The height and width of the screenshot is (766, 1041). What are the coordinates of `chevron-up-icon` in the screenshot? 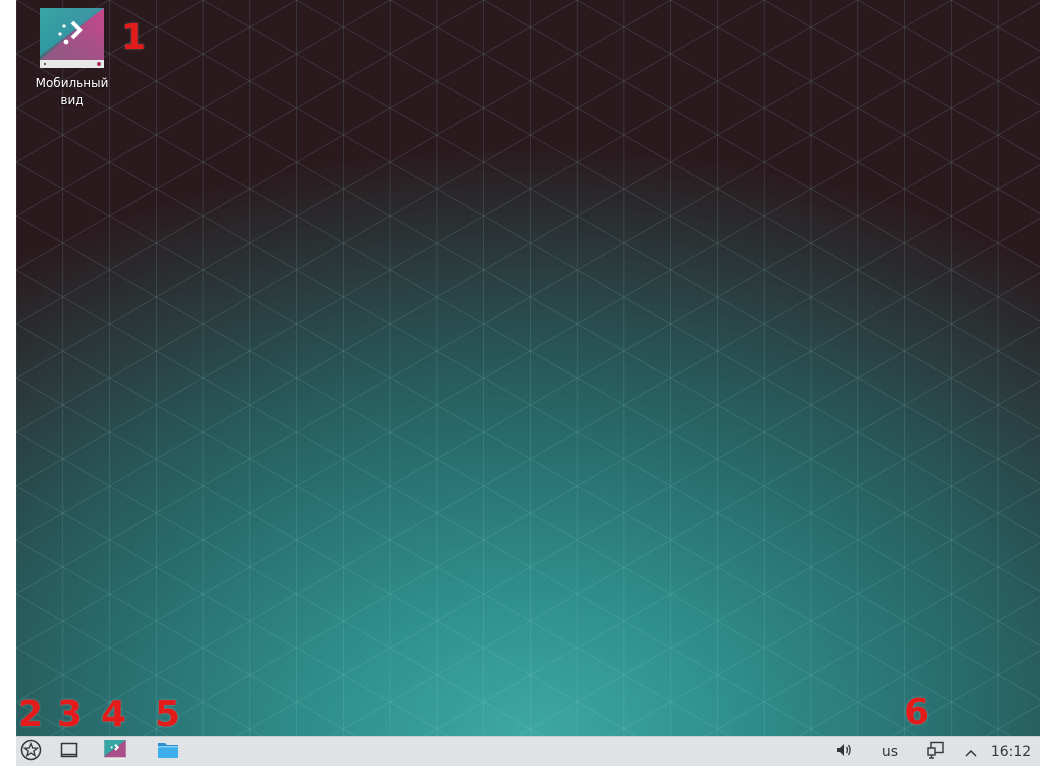 It's located at (971, 752).